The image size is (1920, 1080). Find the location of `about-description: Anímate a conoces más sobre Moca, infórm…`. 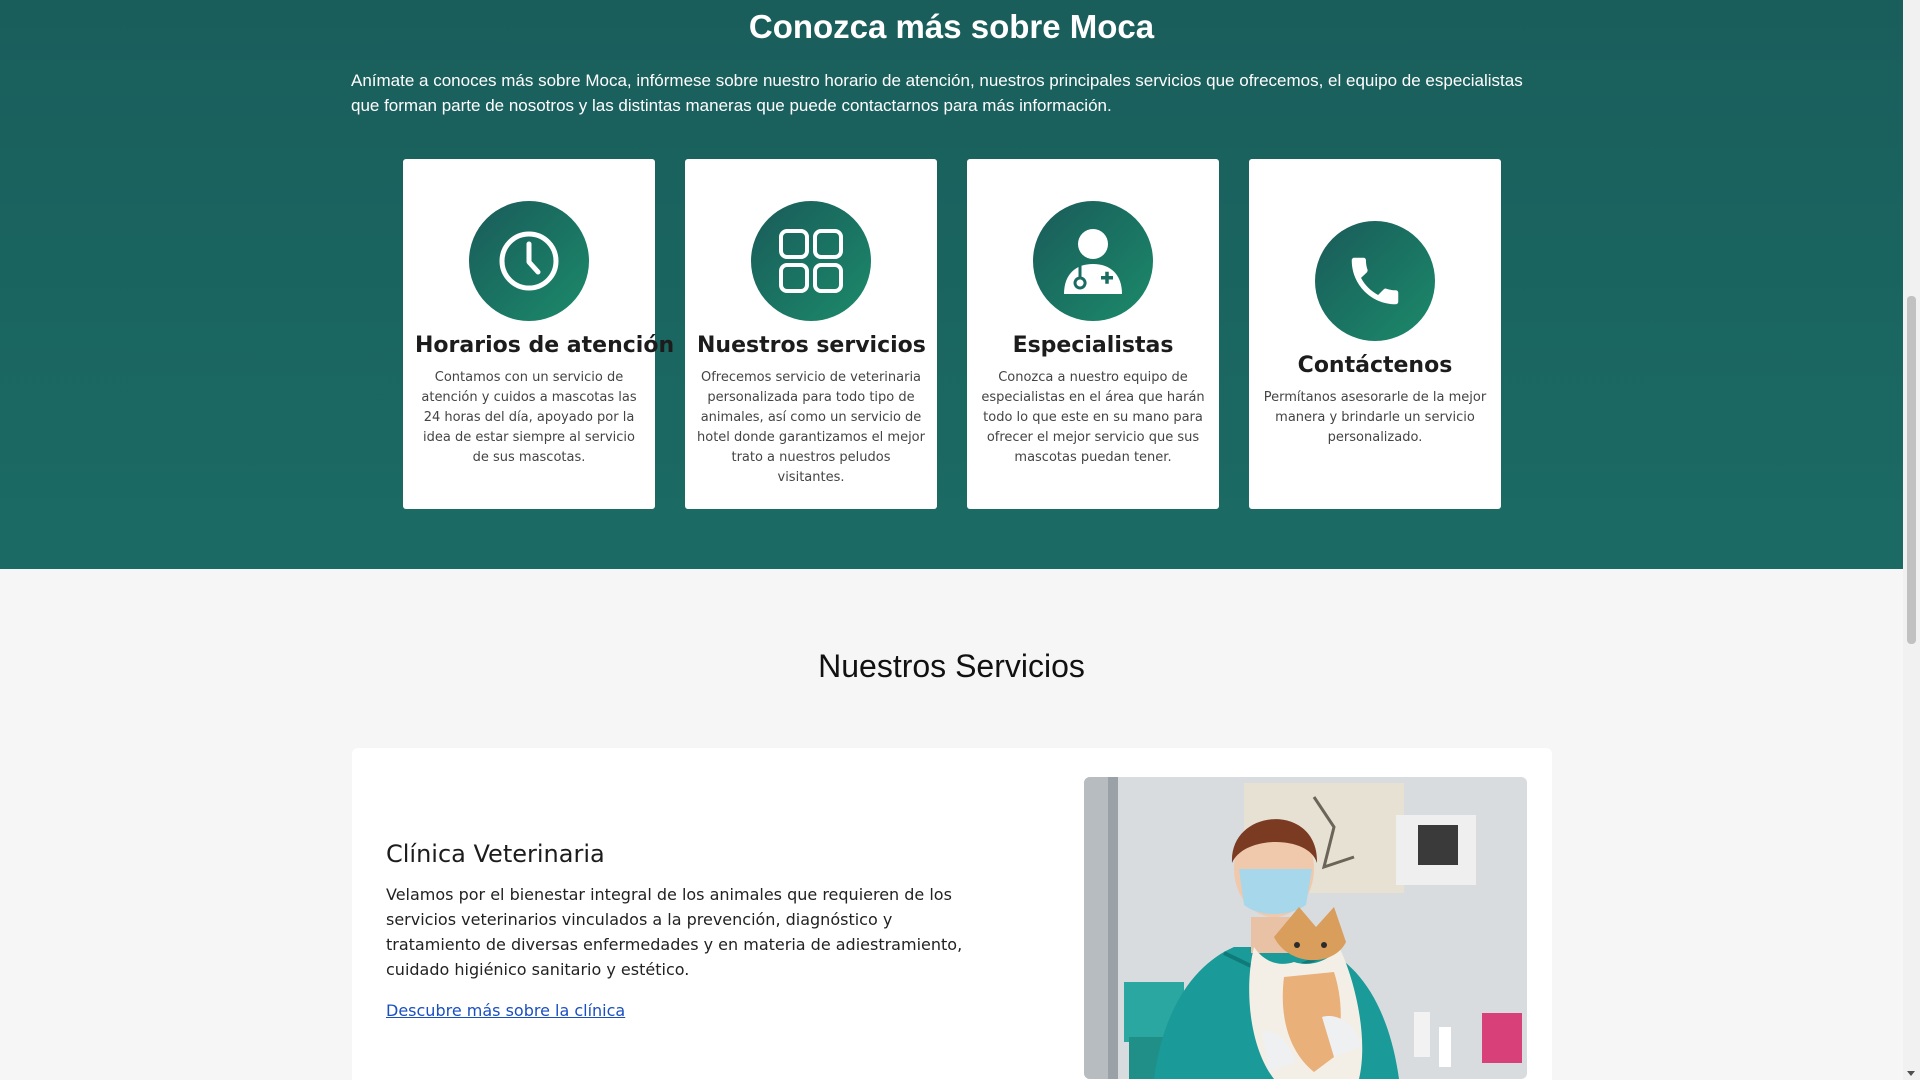

about-description: Anímate a conoces más sobre Moca, infórm… is located at coordinates (937, 93).